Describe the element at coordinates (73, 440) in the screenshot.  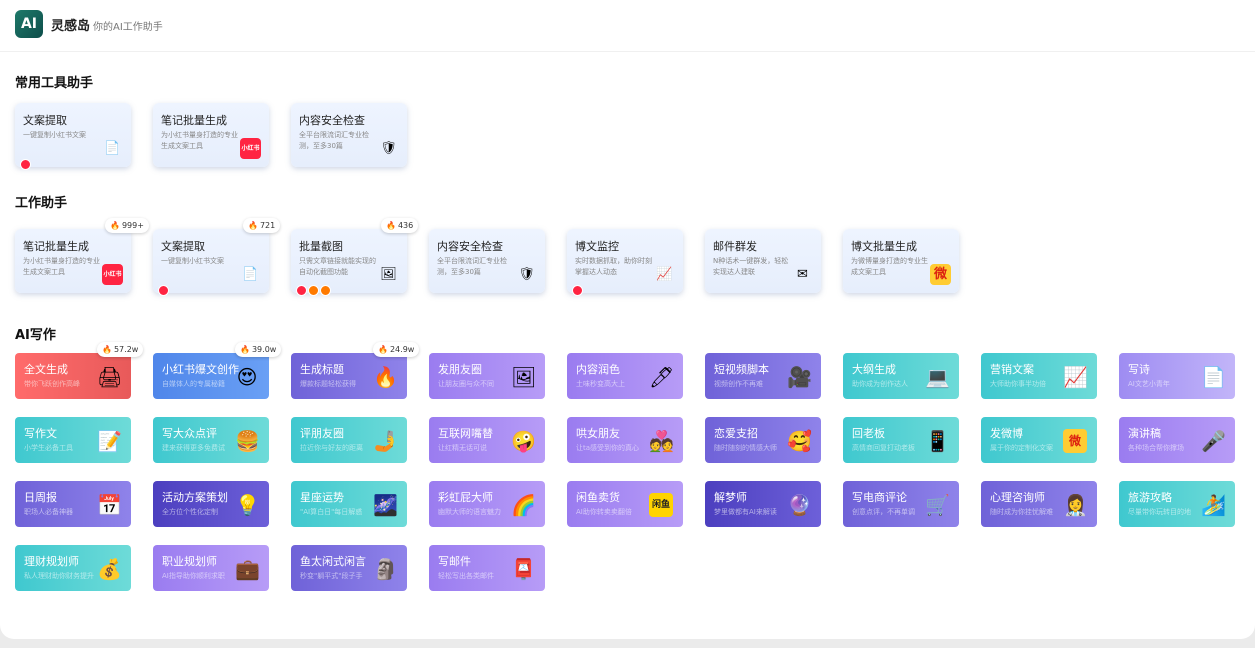
I see `ai-tool-card-notepad: 写作文小学生必备工具 📝` at that location.